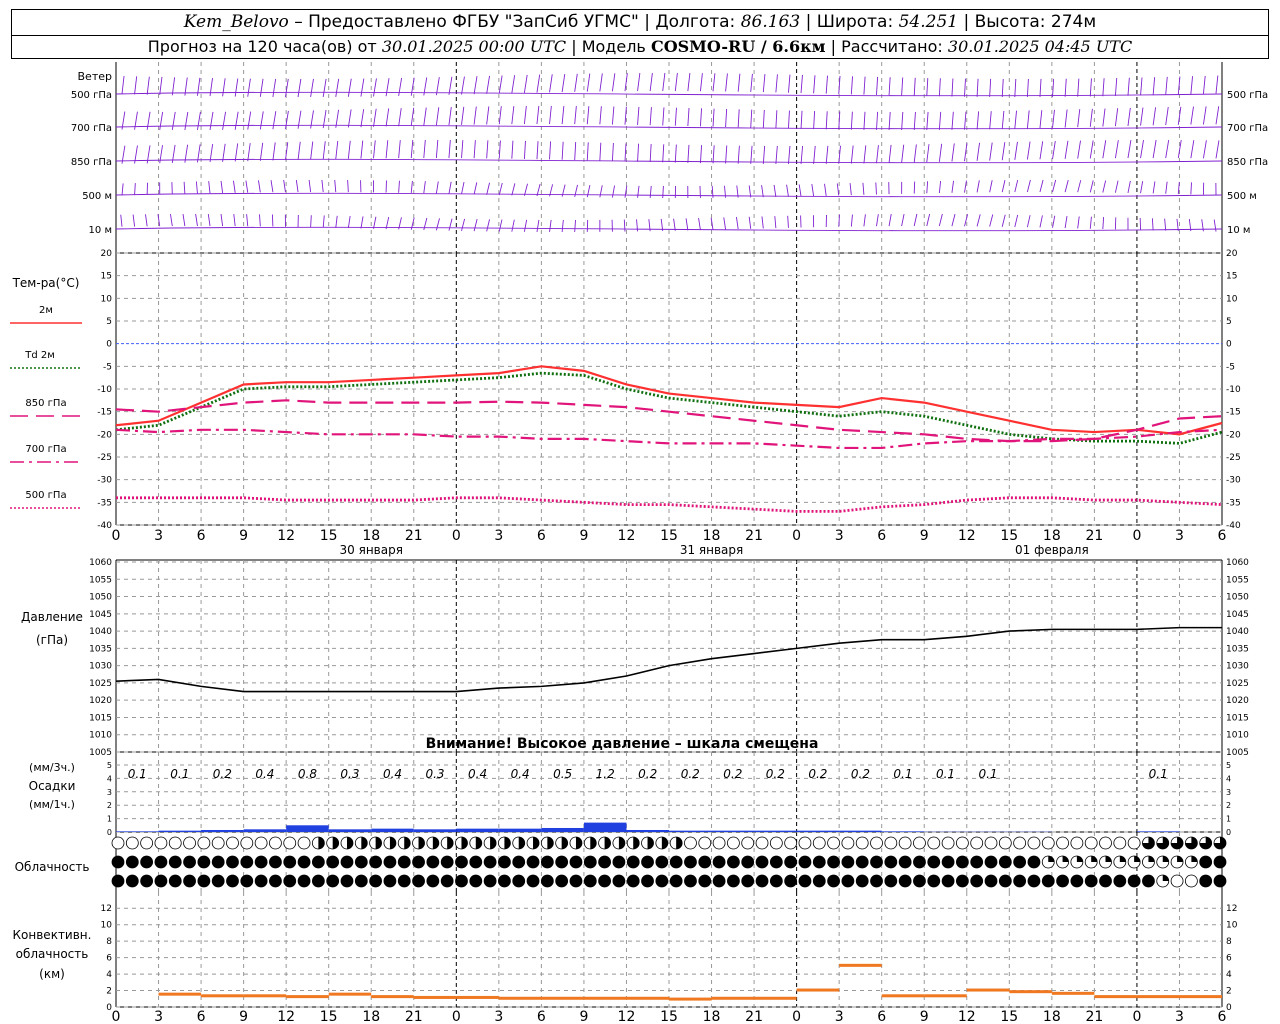  Describe the element at coordinates (1237, 615) in the screenshot. I see `pressure-tick-right: 1045` at that location.